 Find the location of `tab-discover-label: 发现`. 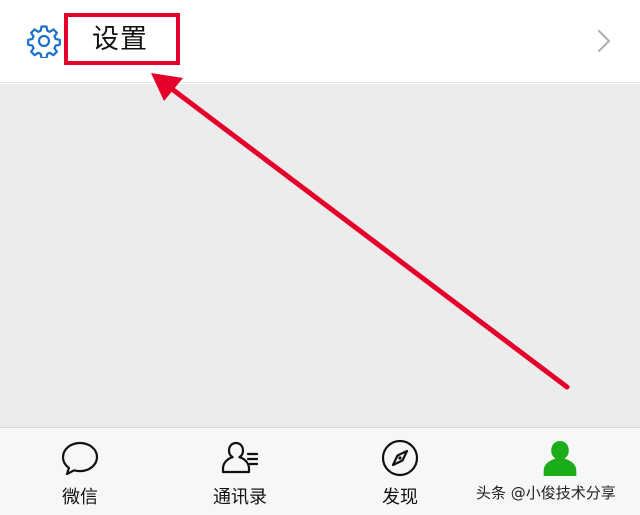

tab-discover-label: 发现 is located at coordinates (400, 497).